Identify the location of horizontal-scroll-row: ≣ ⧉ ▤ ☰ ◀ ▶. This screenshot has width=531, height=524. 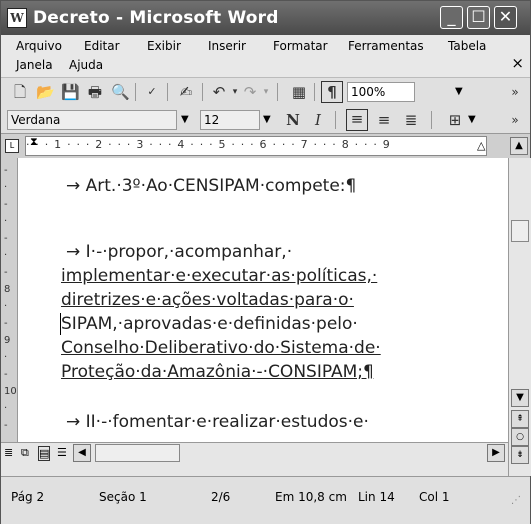
(254, 459).